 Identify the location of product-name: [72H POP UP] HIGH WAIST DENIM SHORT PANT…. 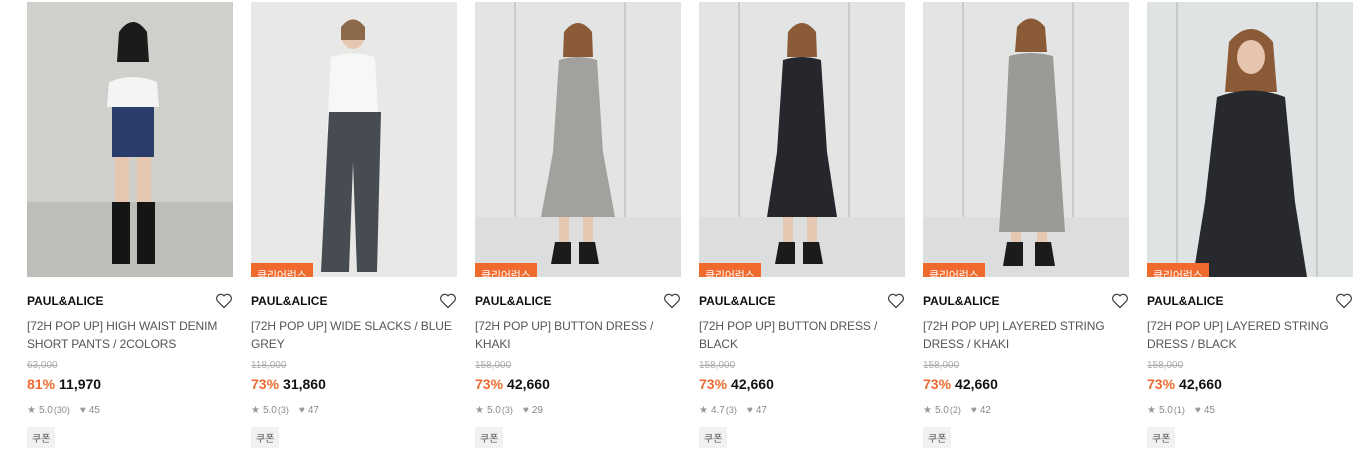
(130, 335).